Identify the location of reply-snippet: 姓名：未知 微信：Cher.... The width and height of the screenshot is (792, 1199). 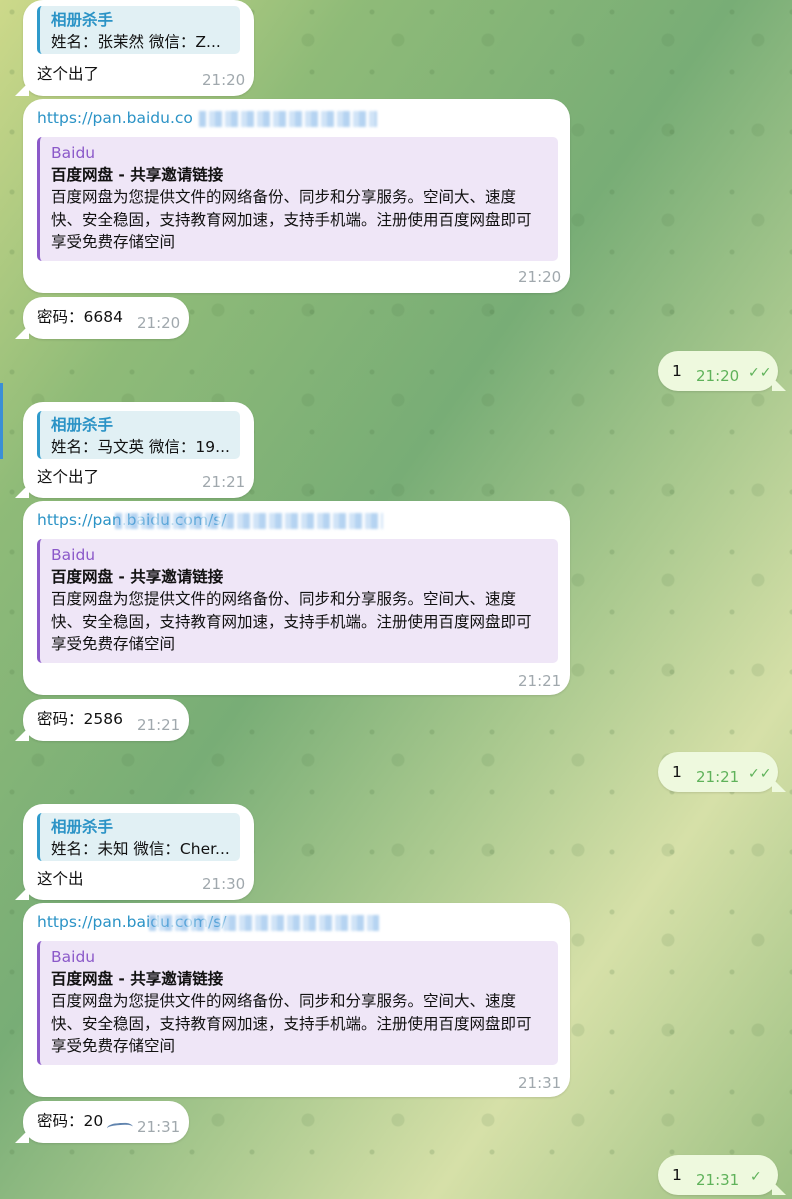
(140, 849).